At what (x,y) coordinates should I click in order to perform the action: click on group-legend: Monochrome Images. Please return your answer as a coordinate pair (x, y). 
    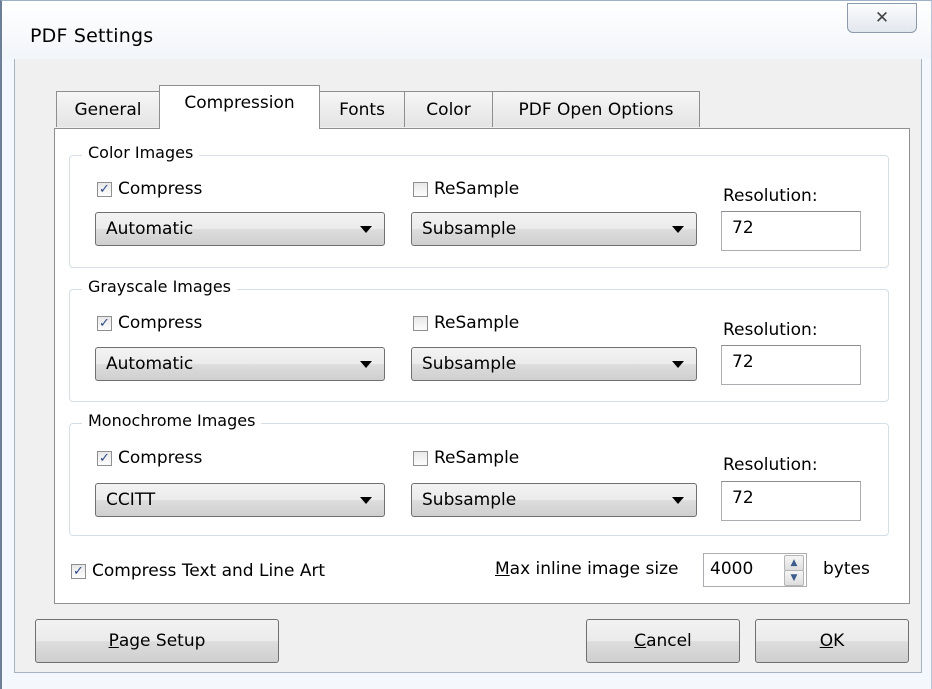
    Looking at the image, I should click on (172, 420).